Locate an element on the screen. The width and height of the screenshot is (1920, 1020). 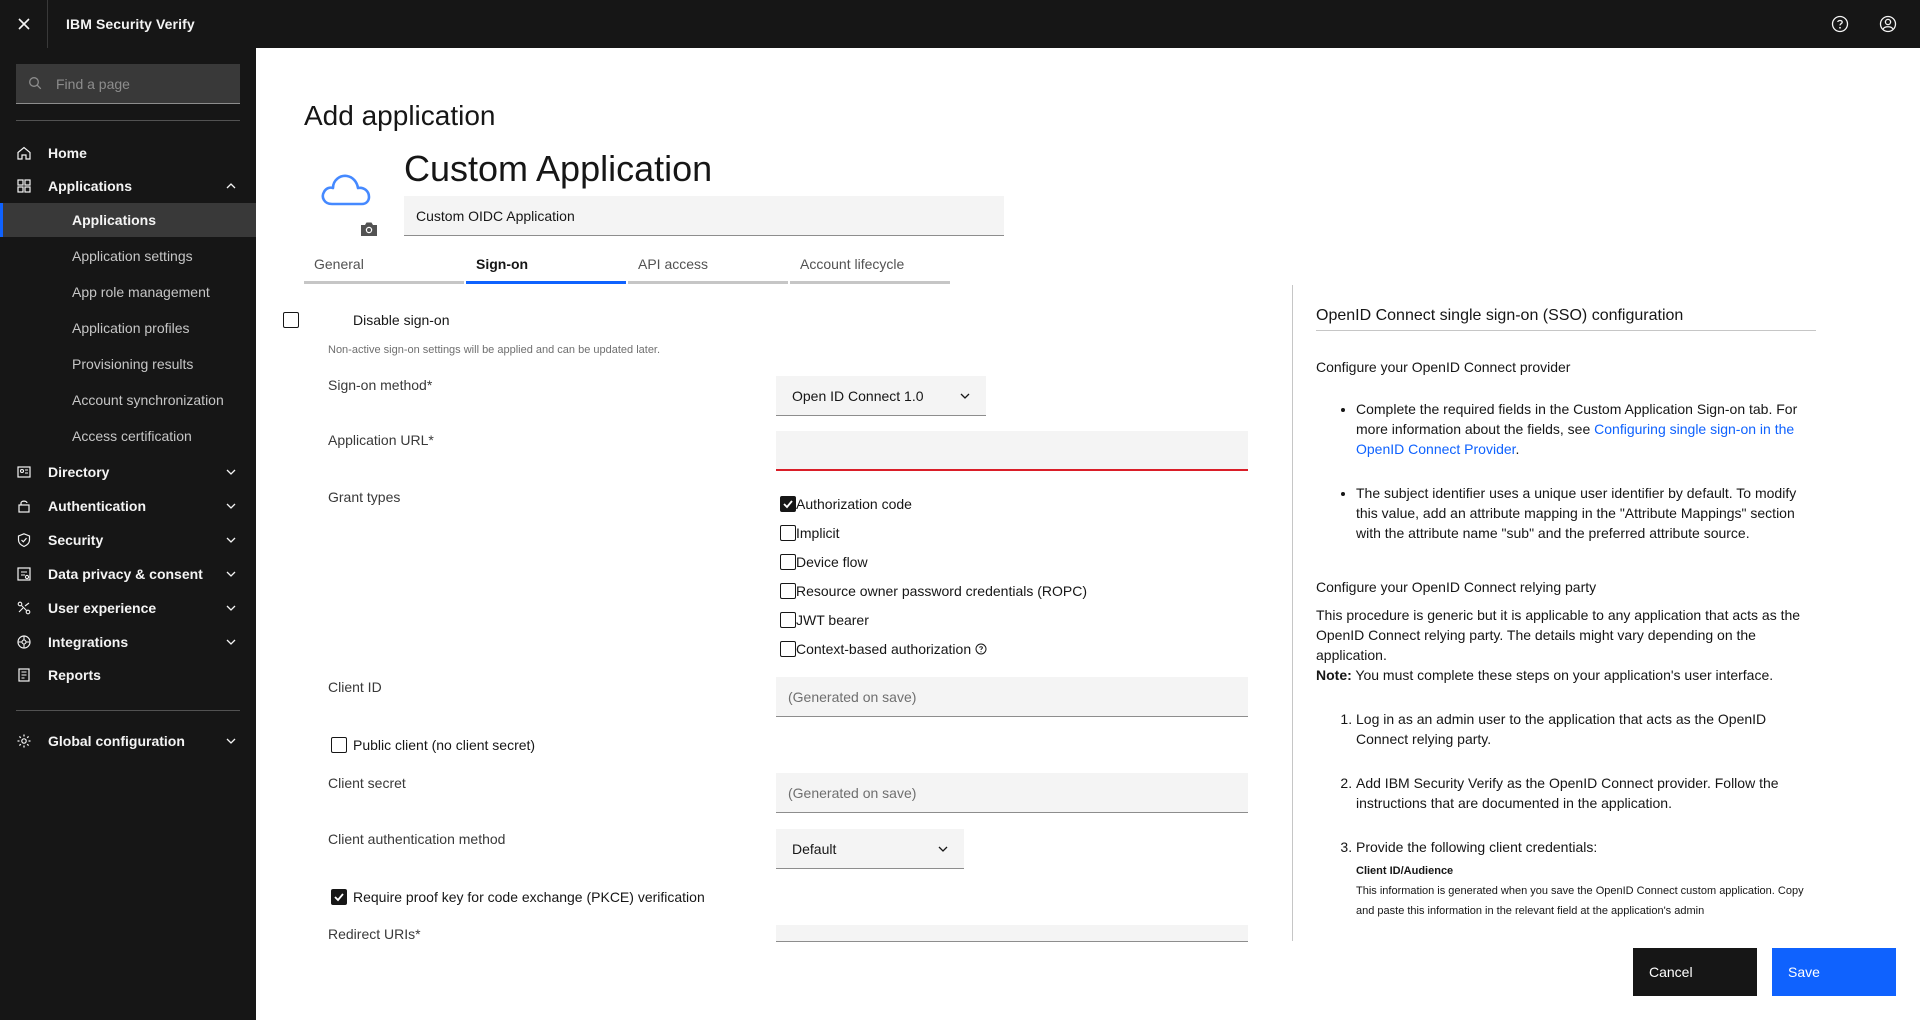
client-auth-method-value: Default is located at coordinates (814, 849).